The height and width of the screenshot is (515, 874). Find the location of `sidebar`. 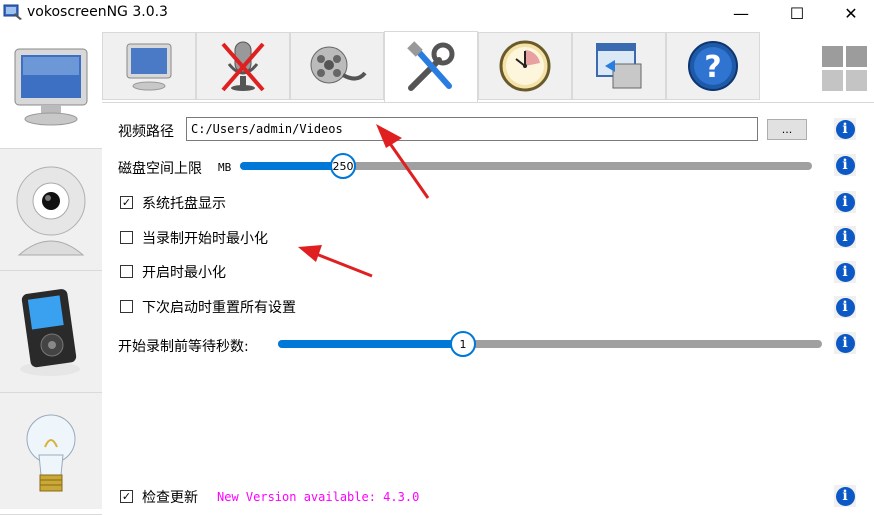

sidebar is located at coordinates (51, 270).